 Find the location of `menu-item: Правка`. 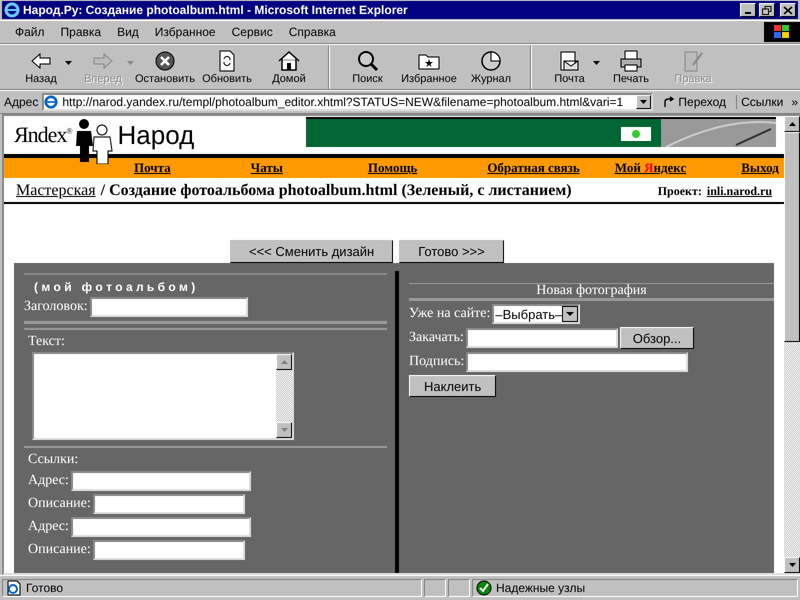

menu-item: Правка is located at coordinates (81, 32).